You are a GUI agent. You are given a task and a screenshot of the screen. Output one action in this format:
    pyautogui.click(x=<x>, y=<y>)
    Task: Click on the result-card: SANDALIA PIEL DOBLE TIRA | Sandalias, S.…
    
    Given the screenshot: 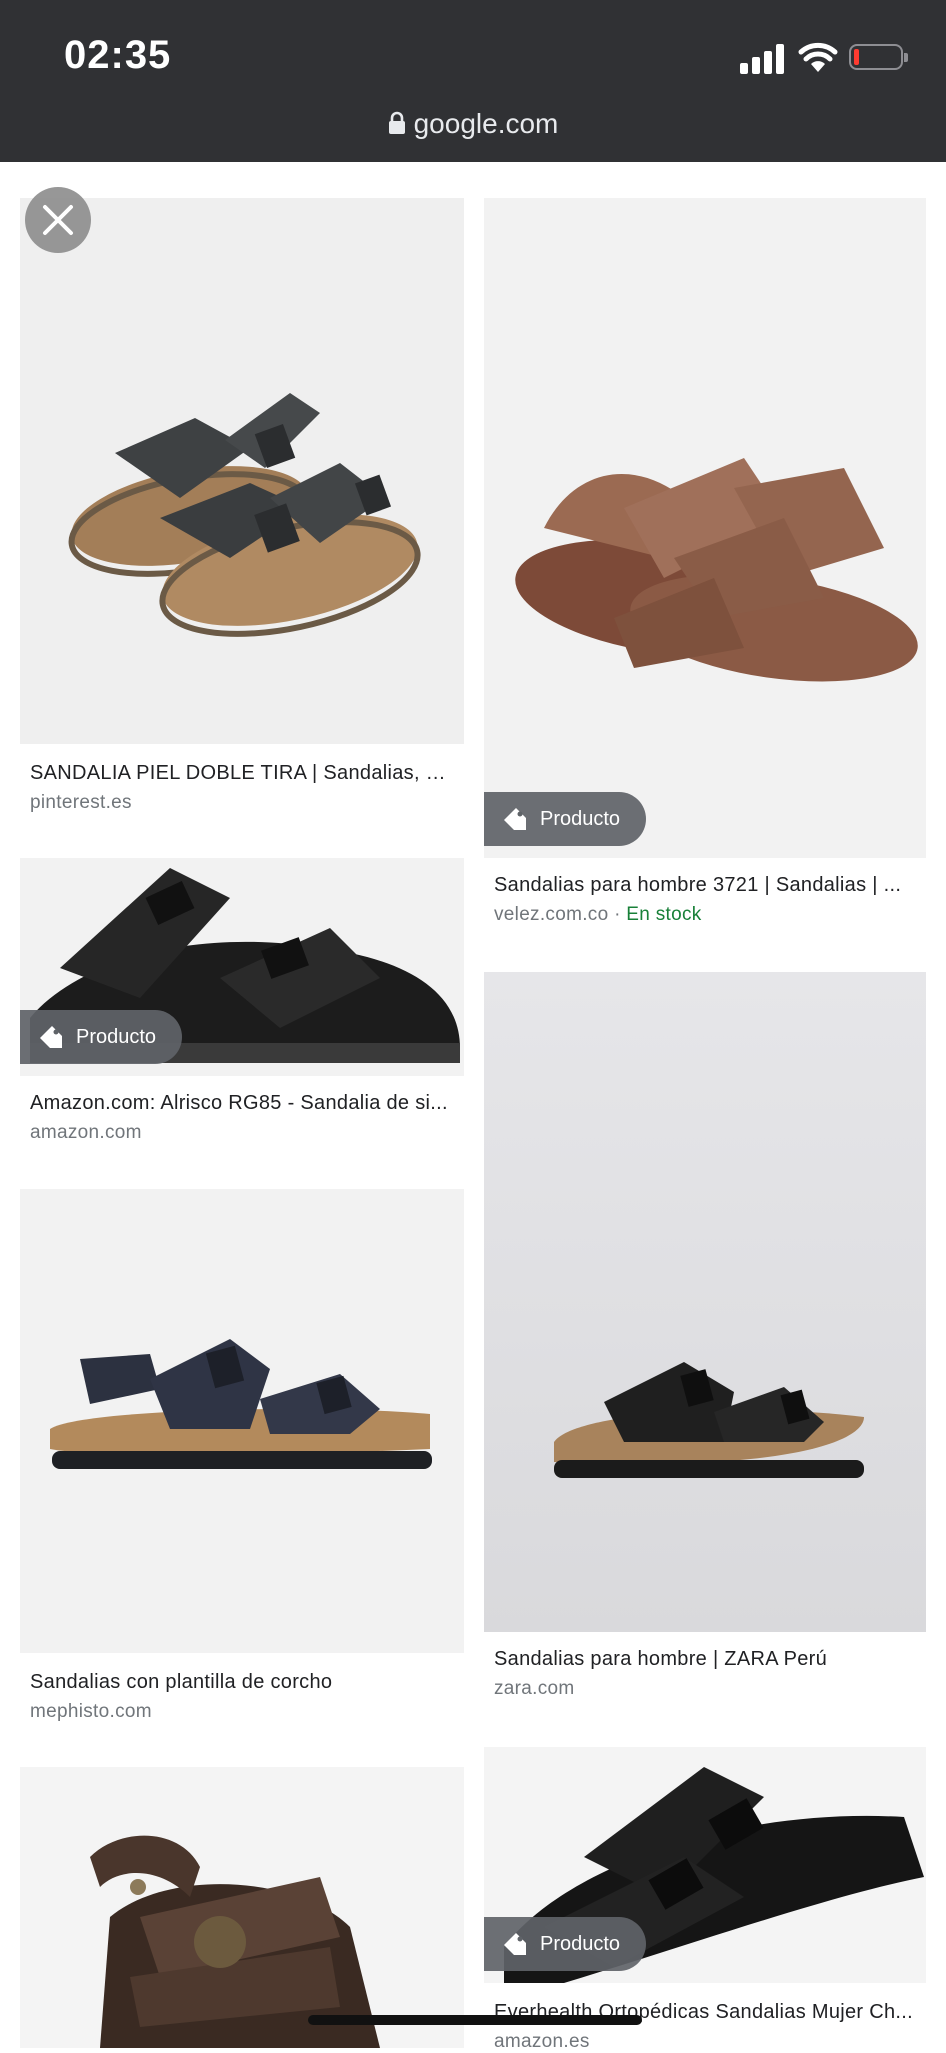 What is the action you would take?
    pyautogui.click(x=242, y=508)
    